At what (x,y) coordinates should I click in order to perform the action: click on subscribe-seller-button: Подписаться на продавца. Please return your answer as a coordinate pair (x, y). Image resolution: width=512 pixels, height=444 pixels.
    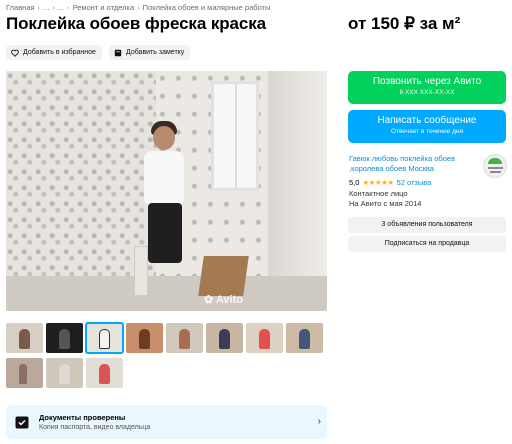
    Looking at the image, I should click on (427, 244).